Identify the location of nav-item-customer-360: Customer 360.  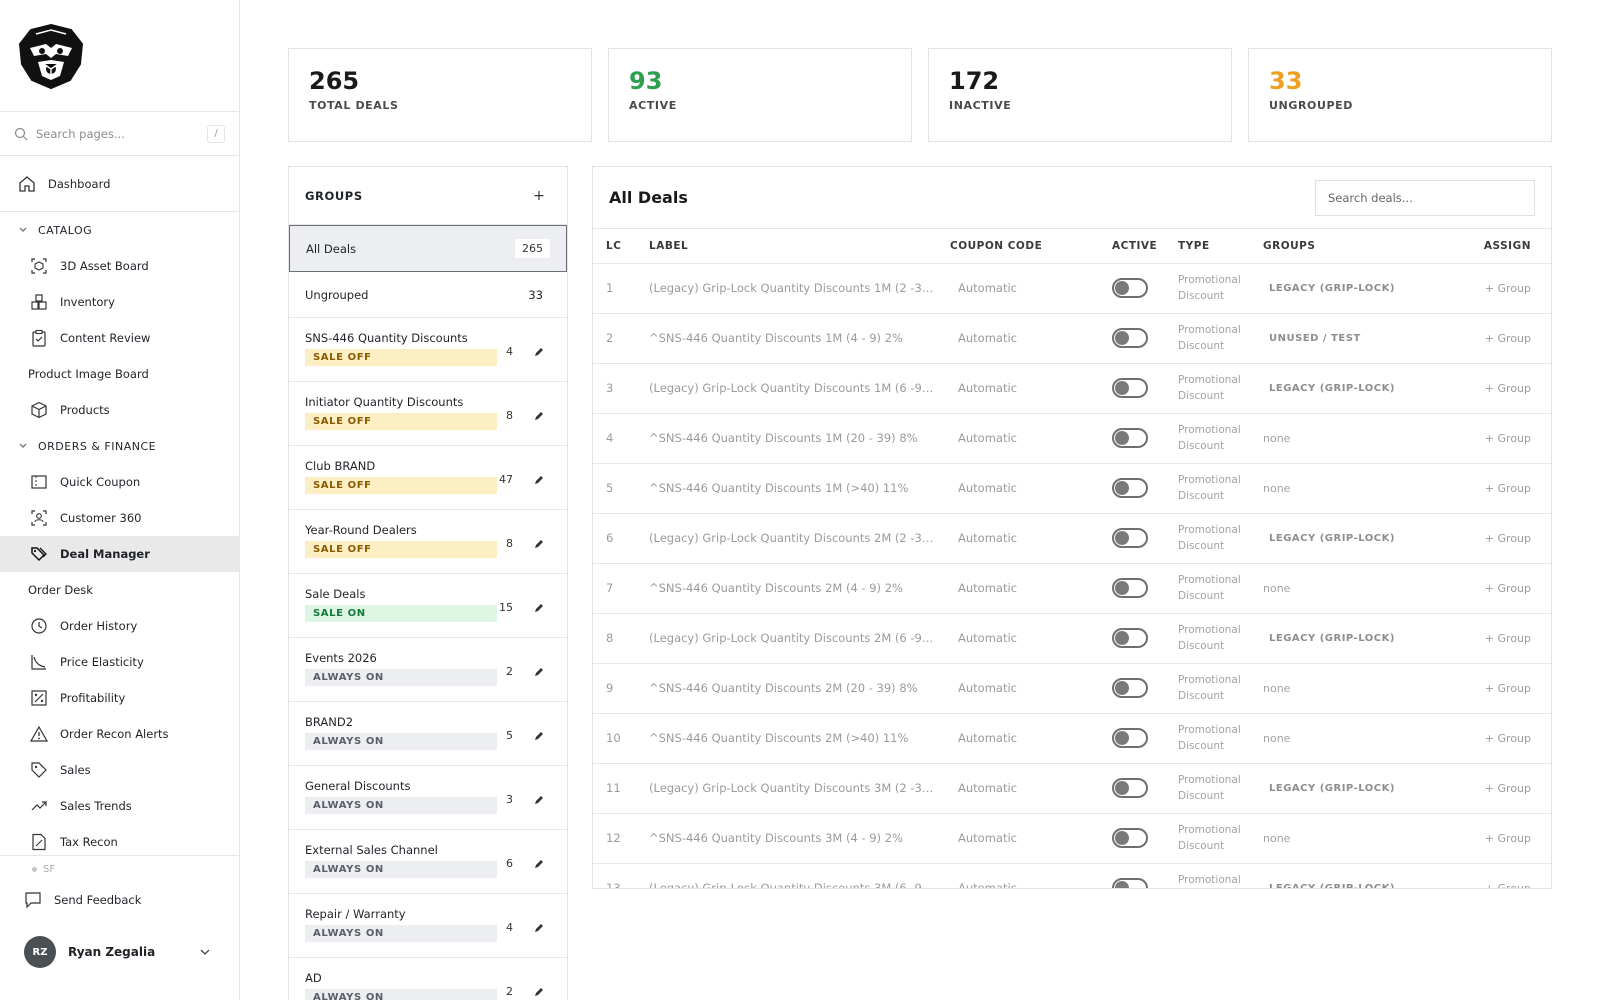
(119, 518).